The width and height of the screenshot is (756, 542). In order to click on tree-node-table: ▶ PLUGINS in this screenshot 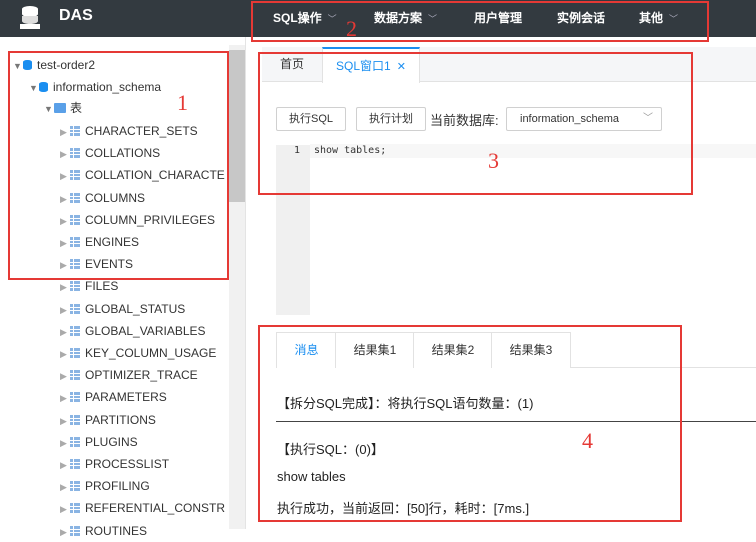, I will do `click(99, 442)`.